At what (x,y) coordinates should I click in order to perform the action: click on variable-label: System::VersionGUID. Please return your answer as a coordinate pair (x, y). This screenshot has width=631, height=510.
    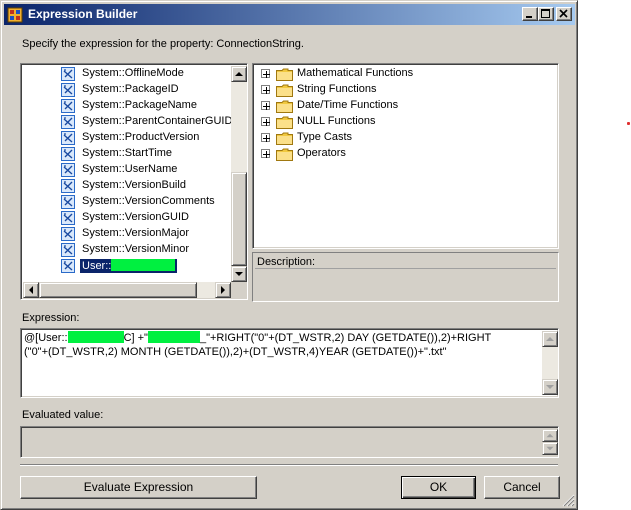
    Looking at the image, I should click on (135, 217).